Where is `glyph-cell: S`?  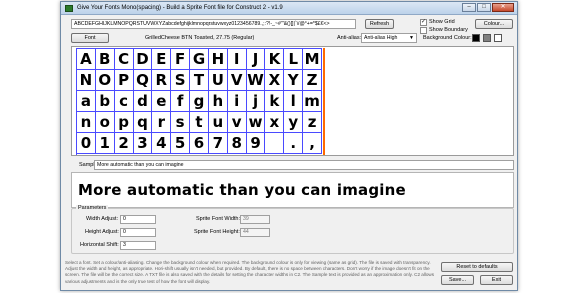
glyph-cell: S is located at coordinates (181, 80).